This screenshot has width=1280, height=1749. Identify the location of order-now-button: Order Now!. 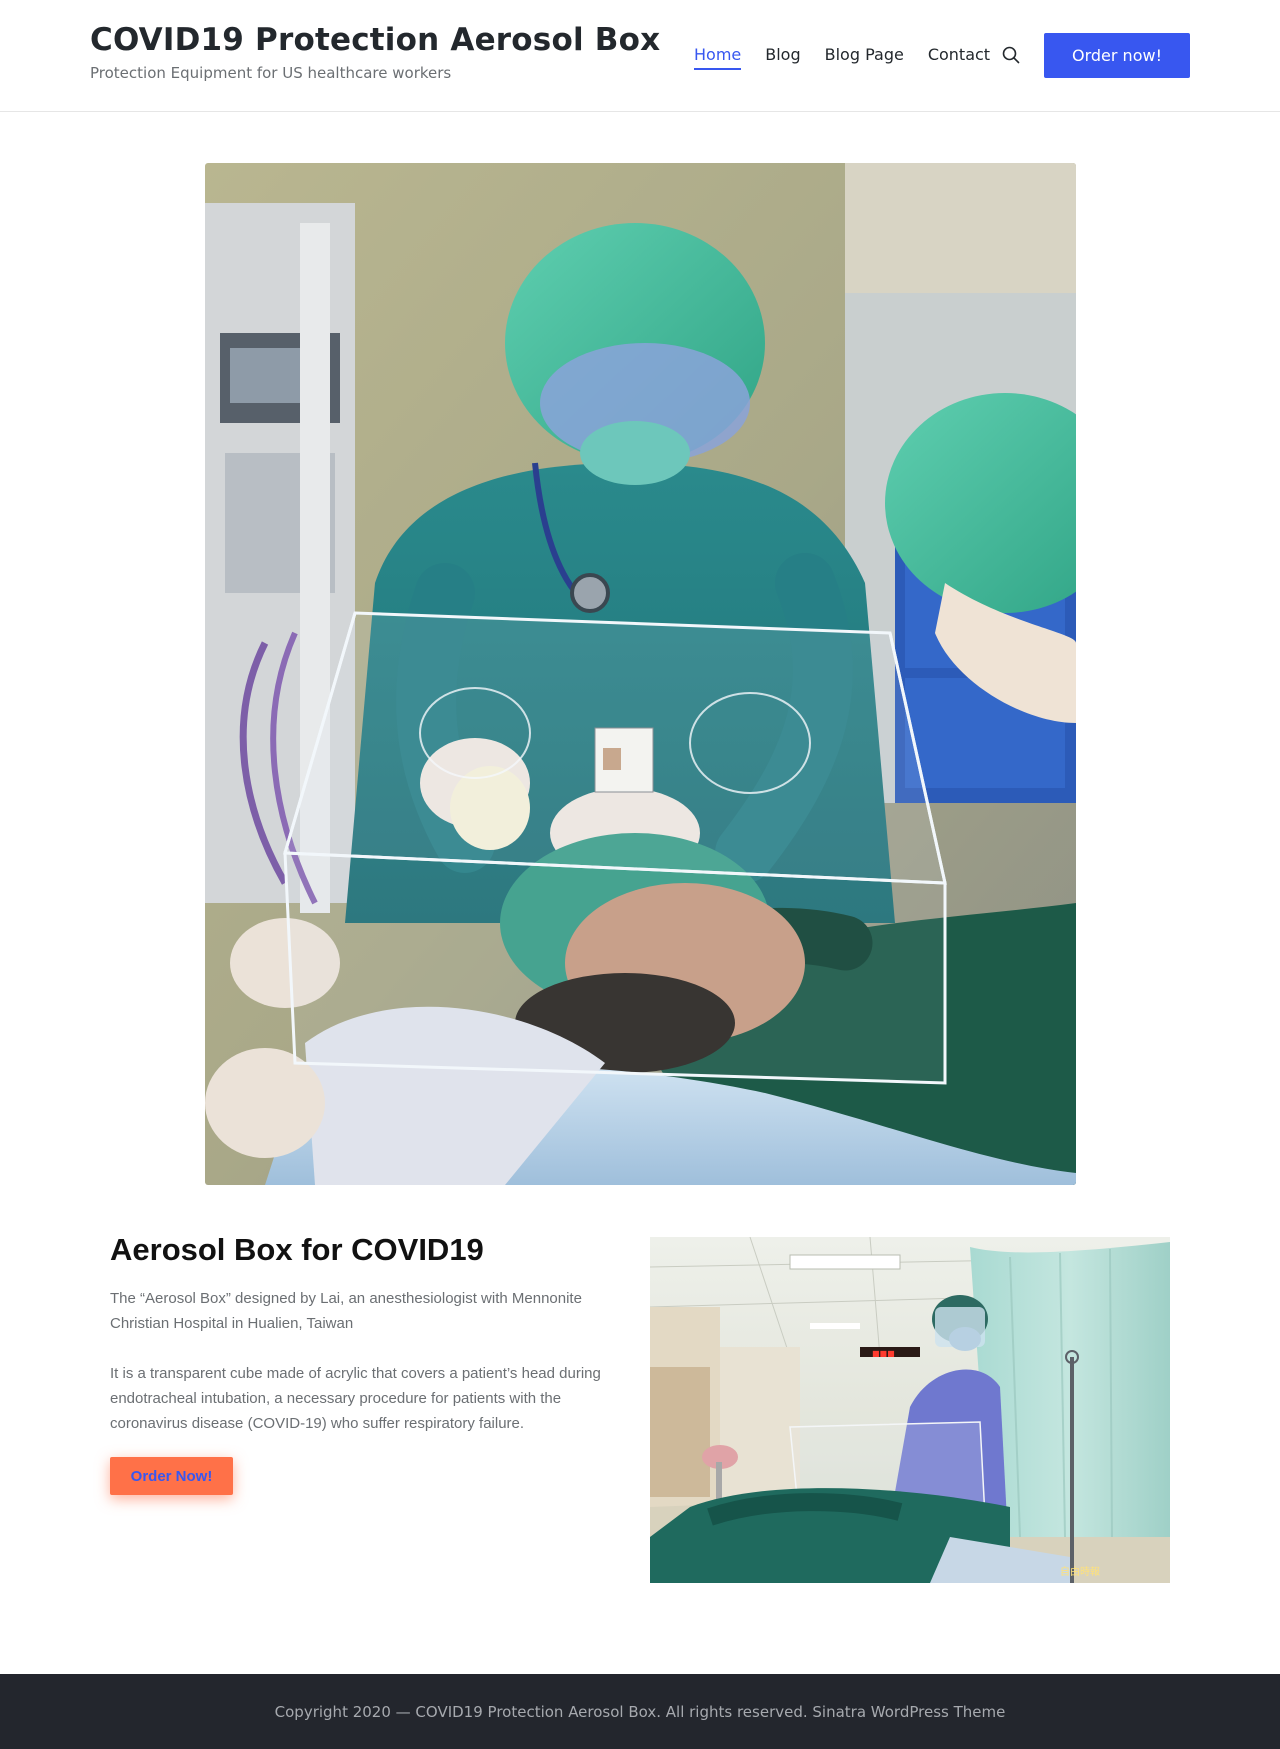
(171, 1476).